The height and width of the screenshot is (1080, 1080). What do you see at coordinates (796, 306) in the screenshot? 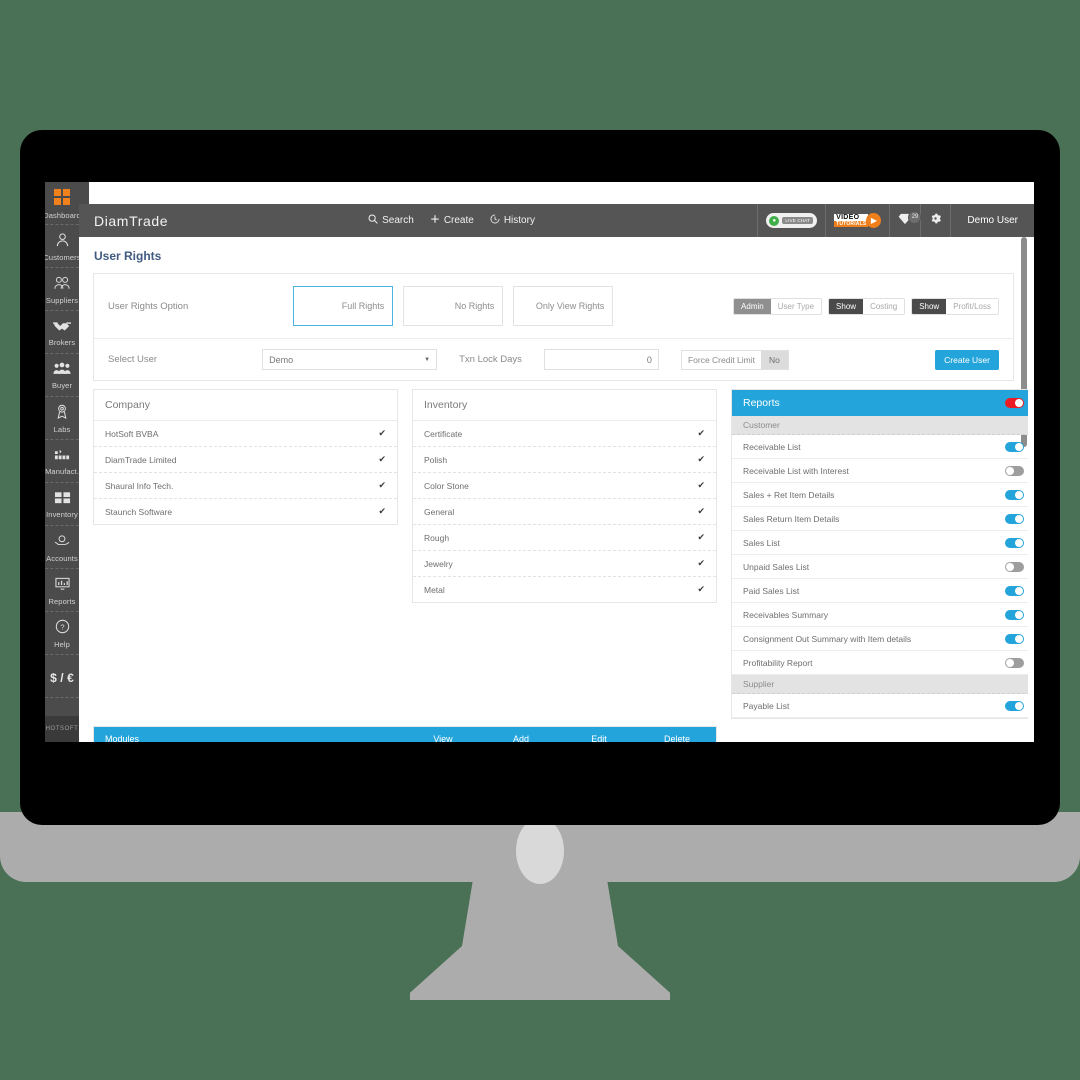
I see `segment-usertype-label: User Type` at bounding box center [796, 306].